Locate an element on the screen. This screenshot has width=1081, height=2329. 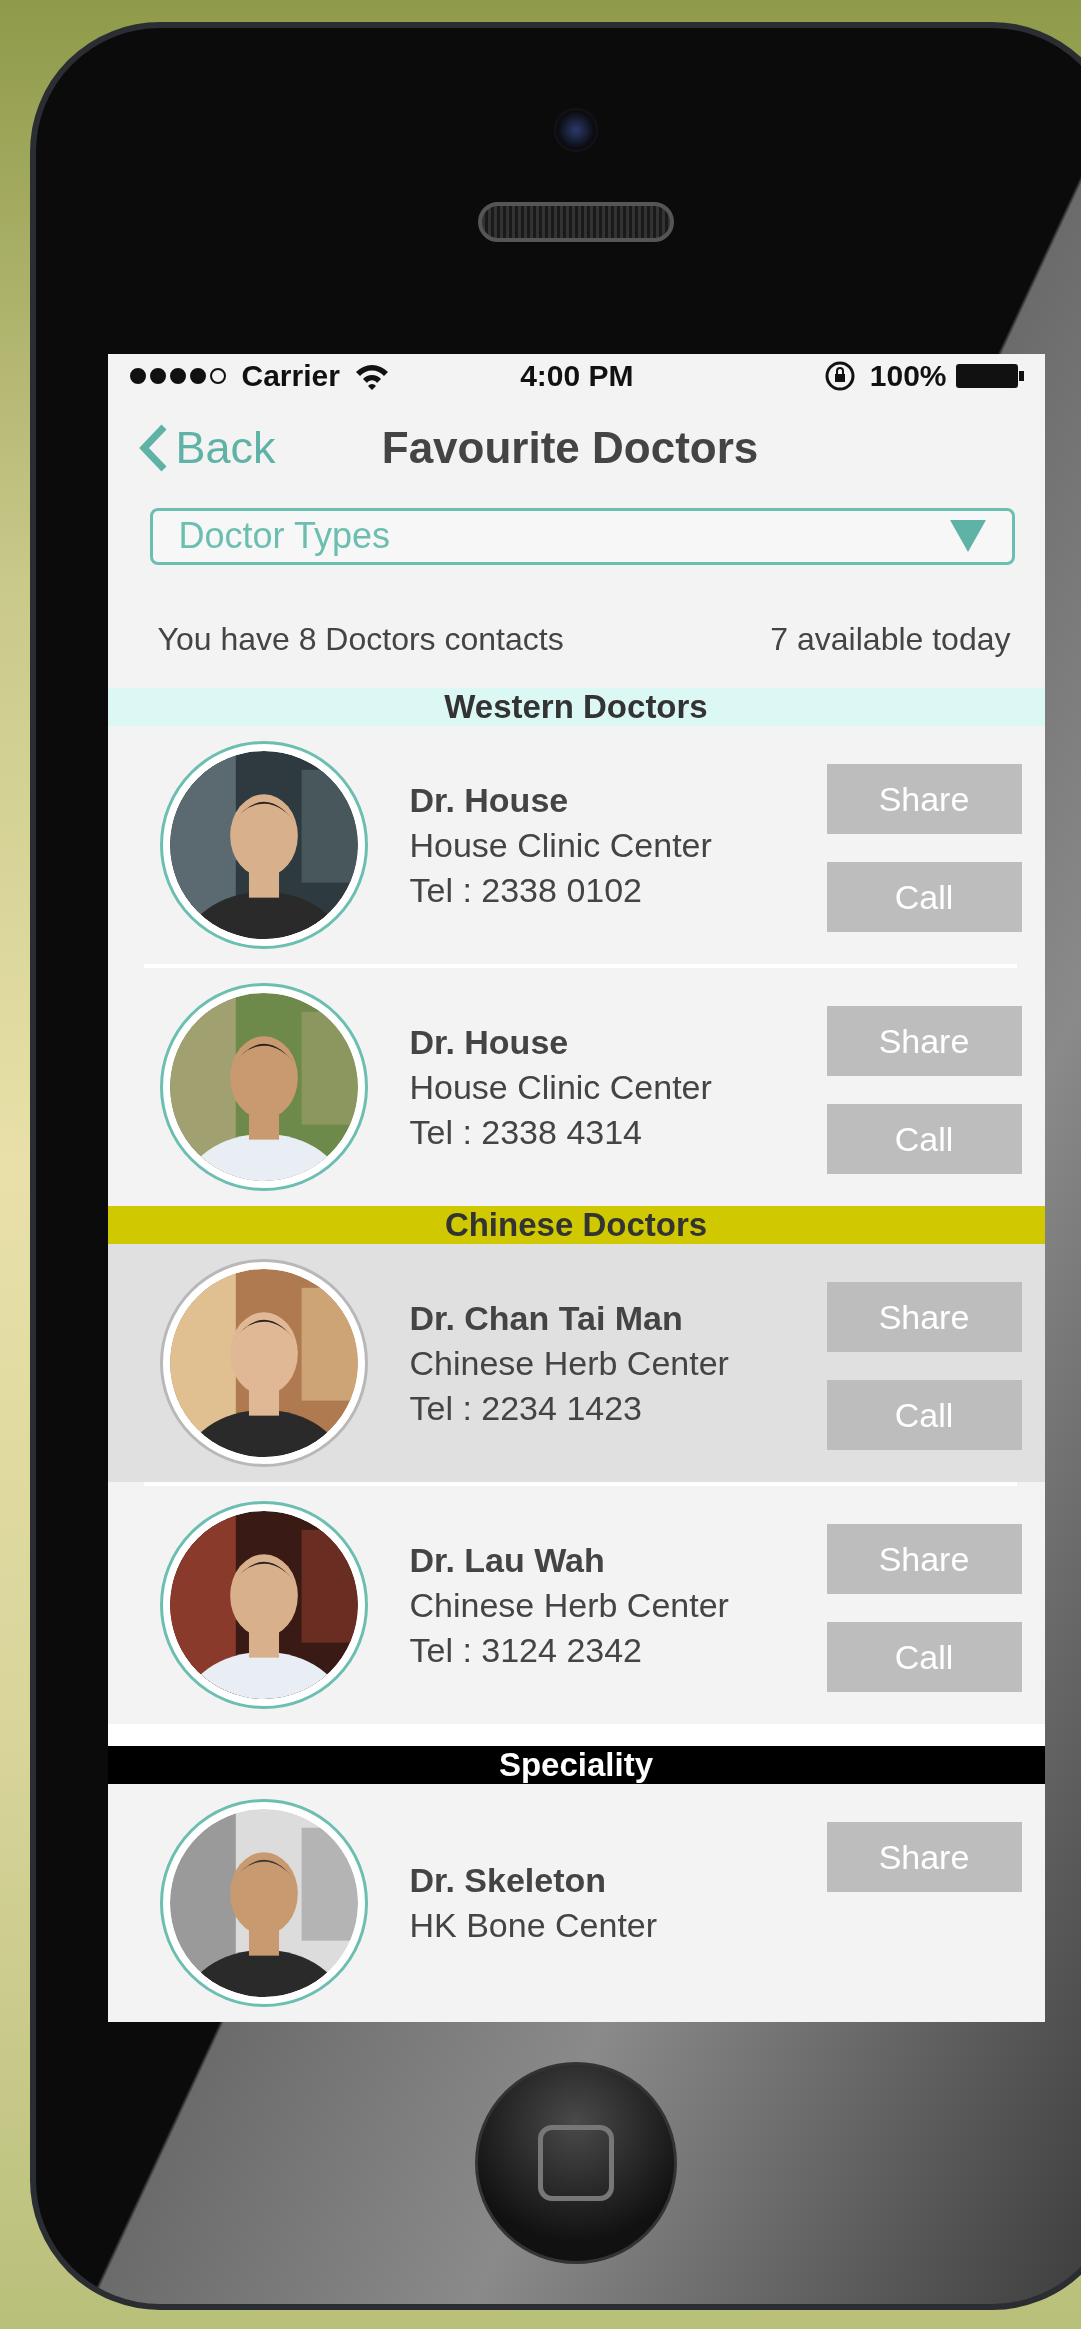
doctor-row: Dr. Chan Tai Man Chinese Herb Center Tel : 2234 1423 Share Call is located at coordinates (576, 1363).